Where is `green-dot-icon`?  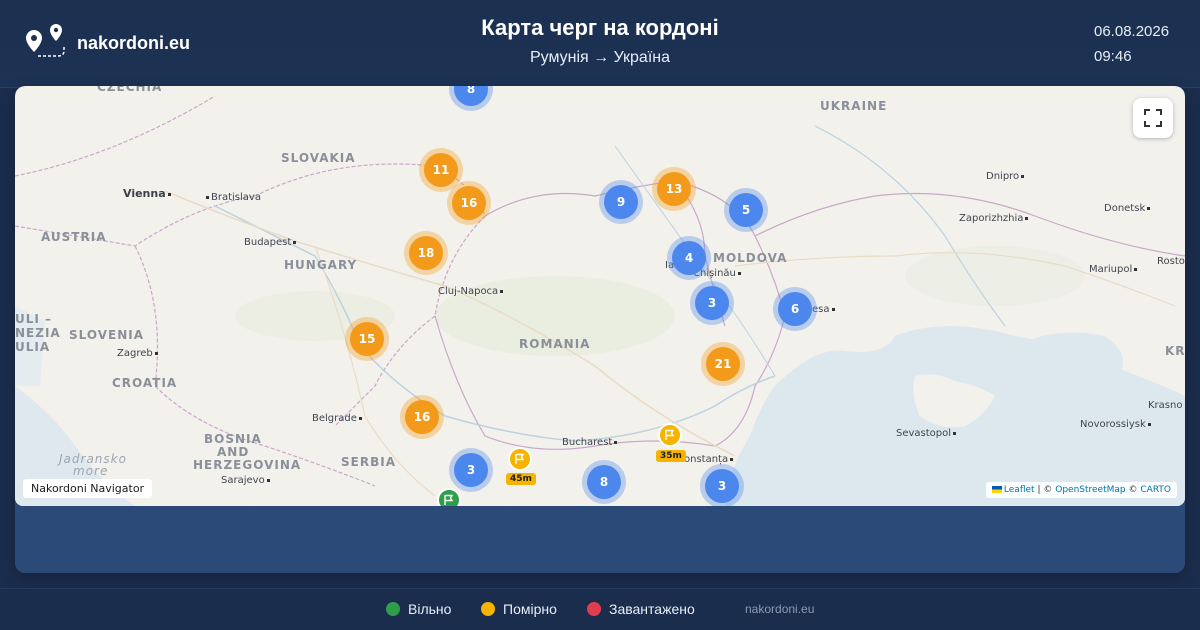 green-dot-icon is located at coordinates (393, 609).